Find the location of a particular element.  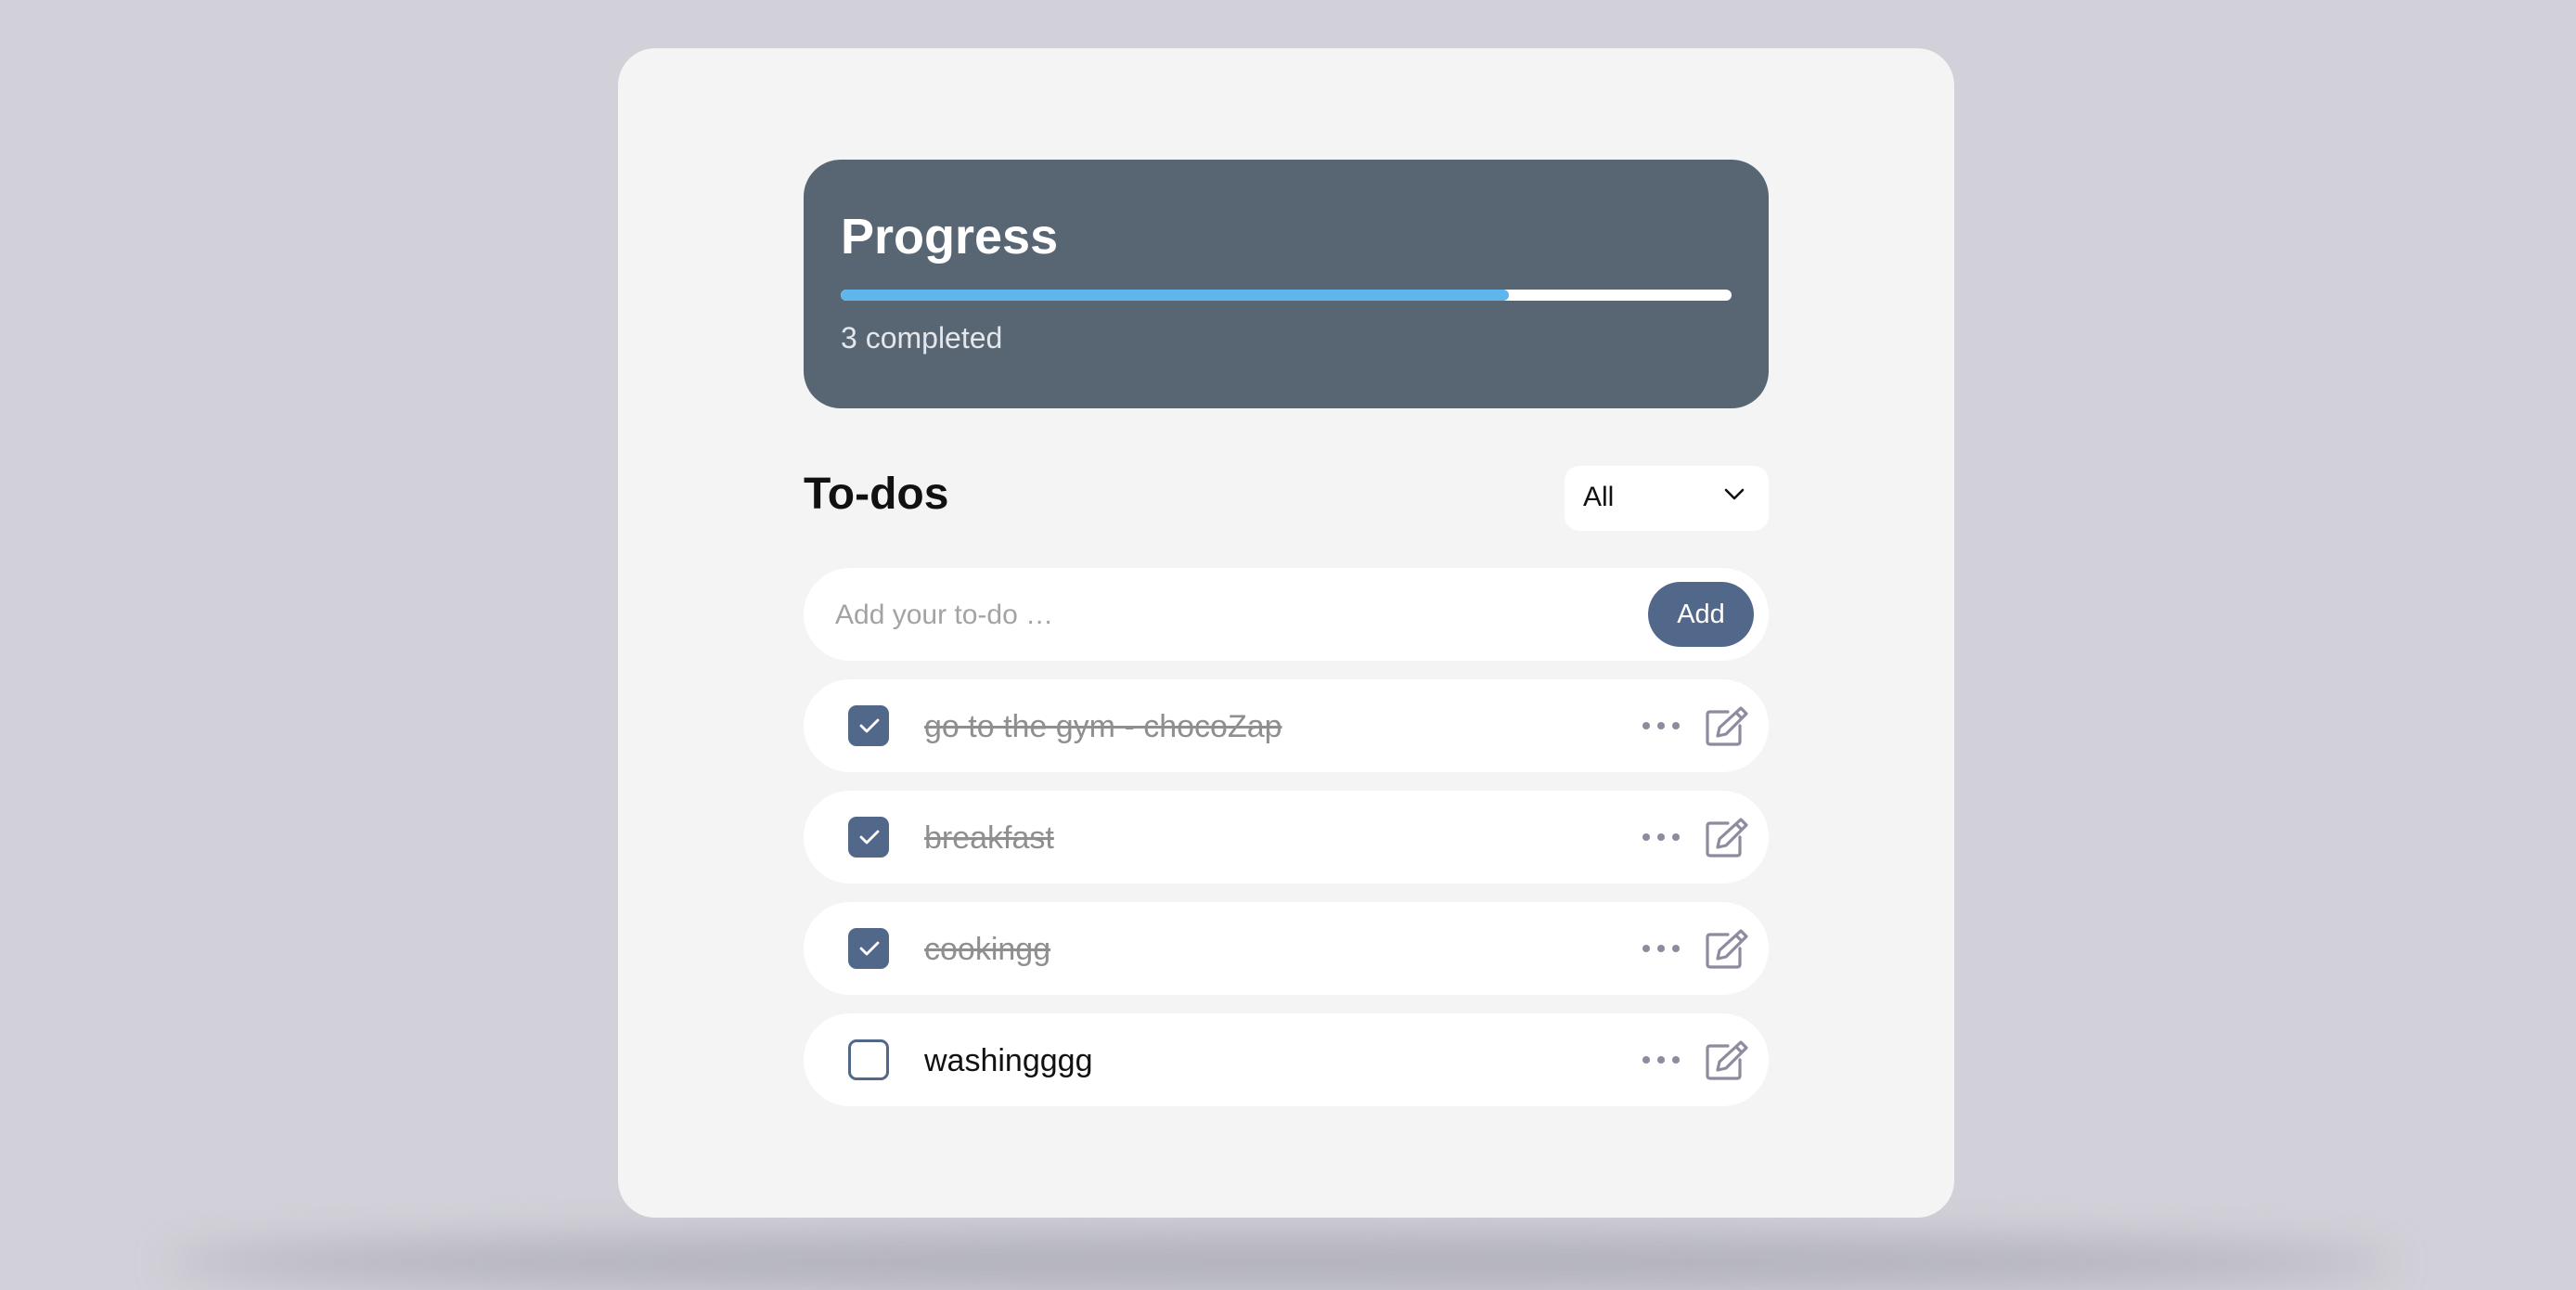

add-todo-bar: Add is located at coordinates (1286, 615).